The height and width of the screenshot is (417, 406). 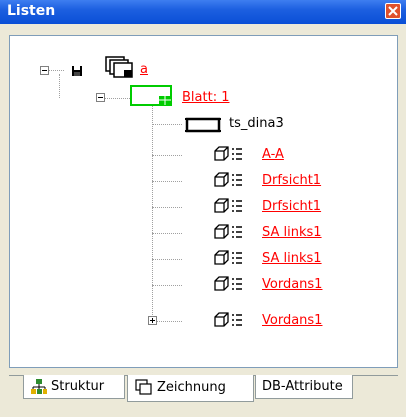 I want to click on sheet-icon, so click(x=151, y=95).